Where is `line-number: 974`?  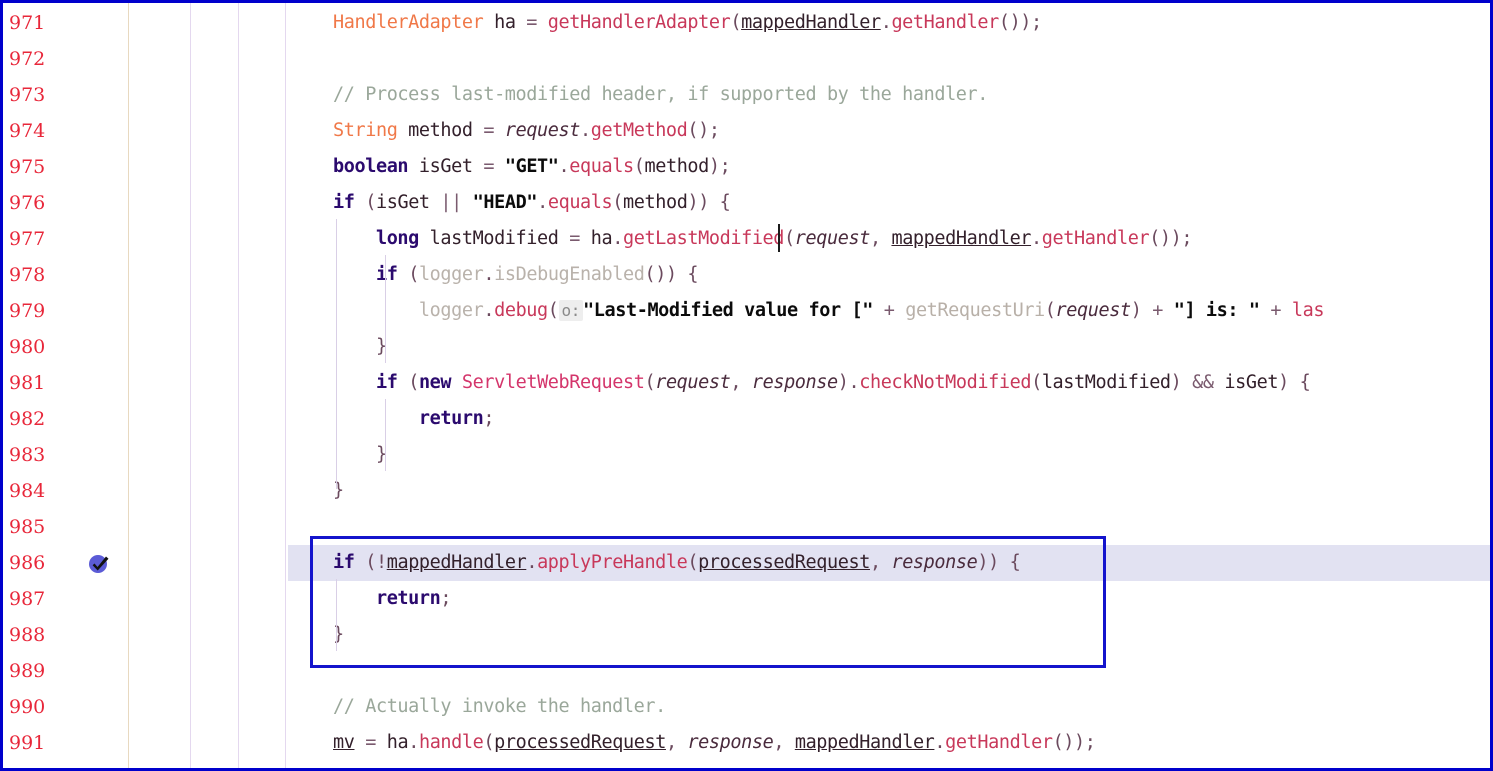
line-number: 974 is located at coordinates (27, 131).